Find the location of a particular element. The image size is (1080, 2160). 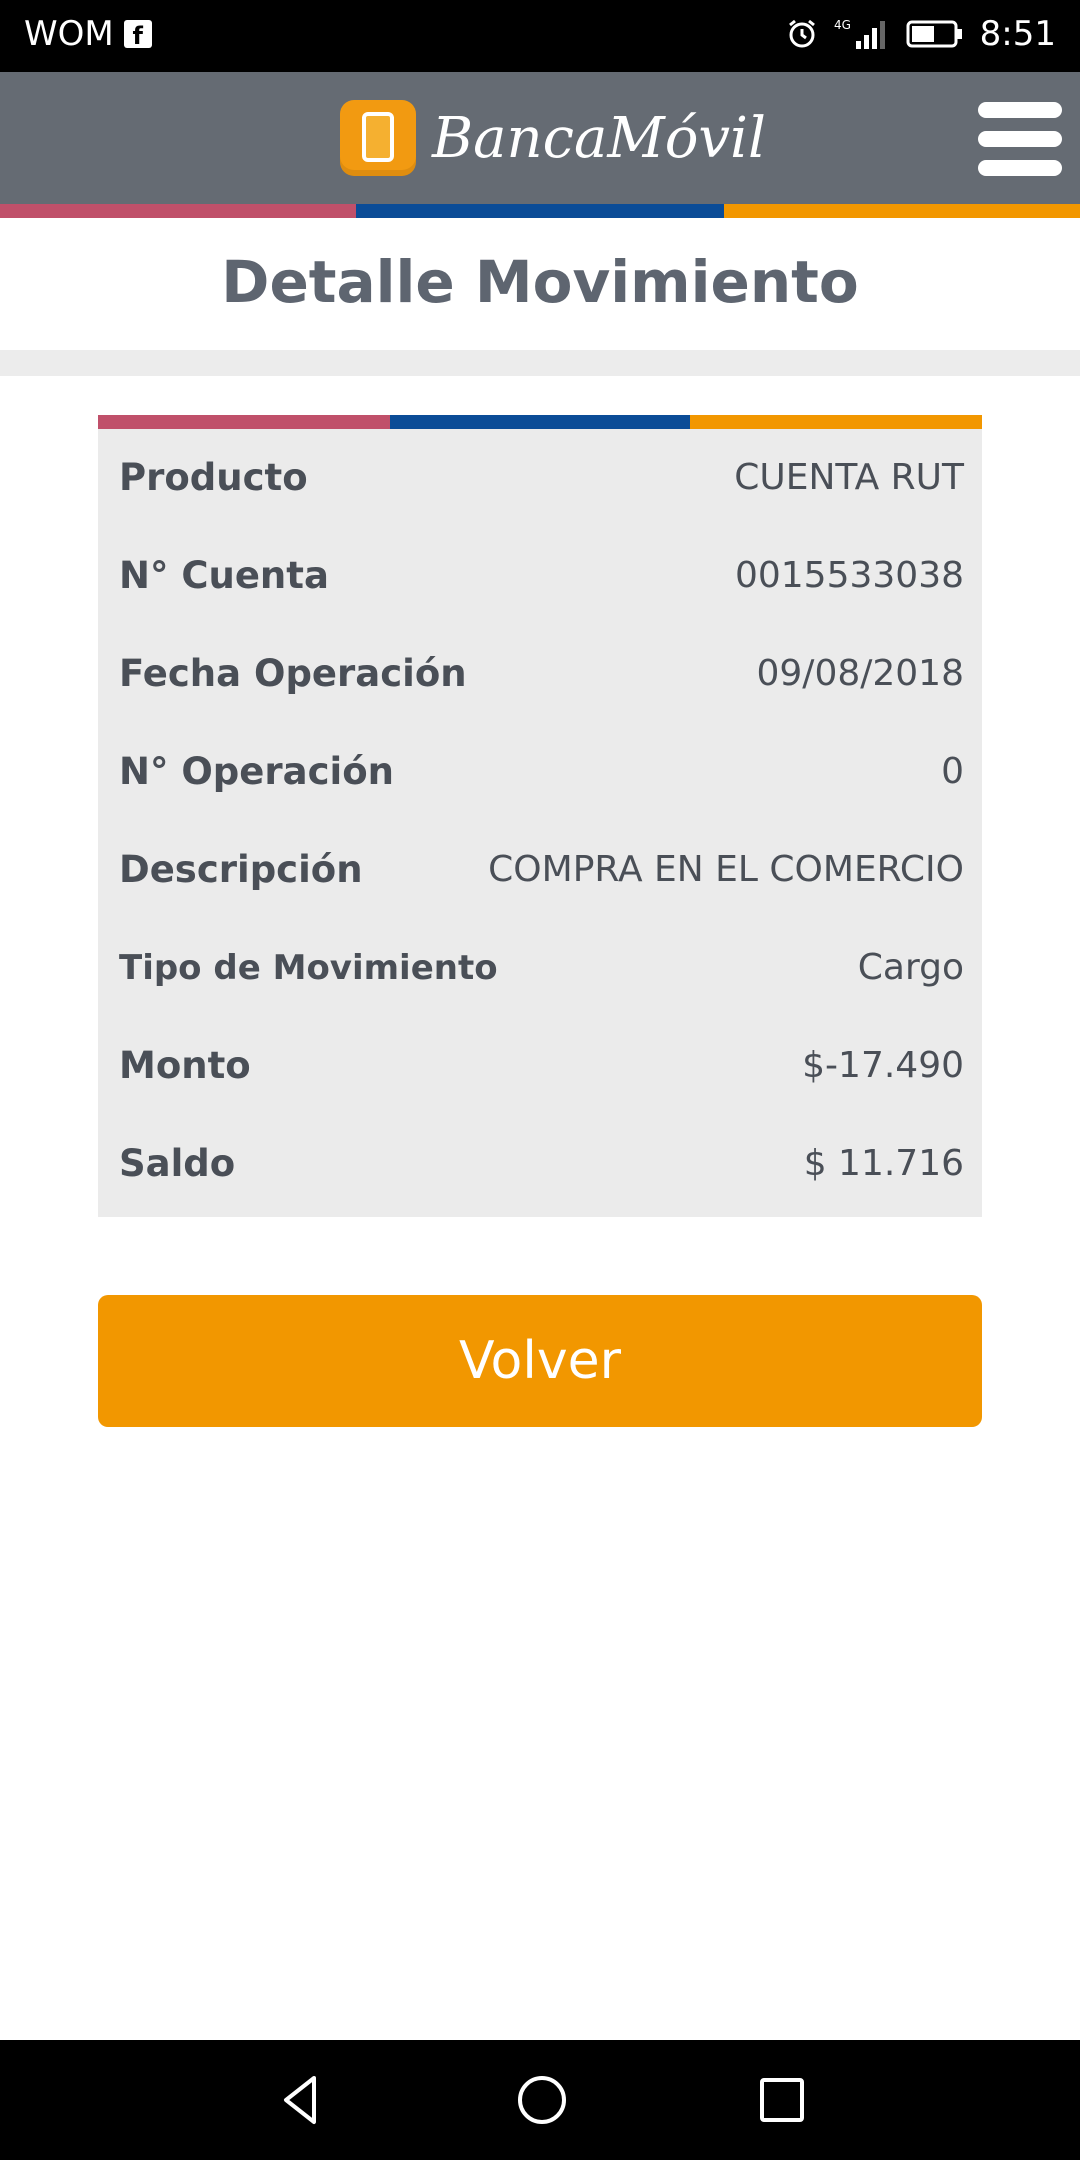

detail-row-tipo: Tipo de Movimiento Cargo is located at coordinates (540, 968).